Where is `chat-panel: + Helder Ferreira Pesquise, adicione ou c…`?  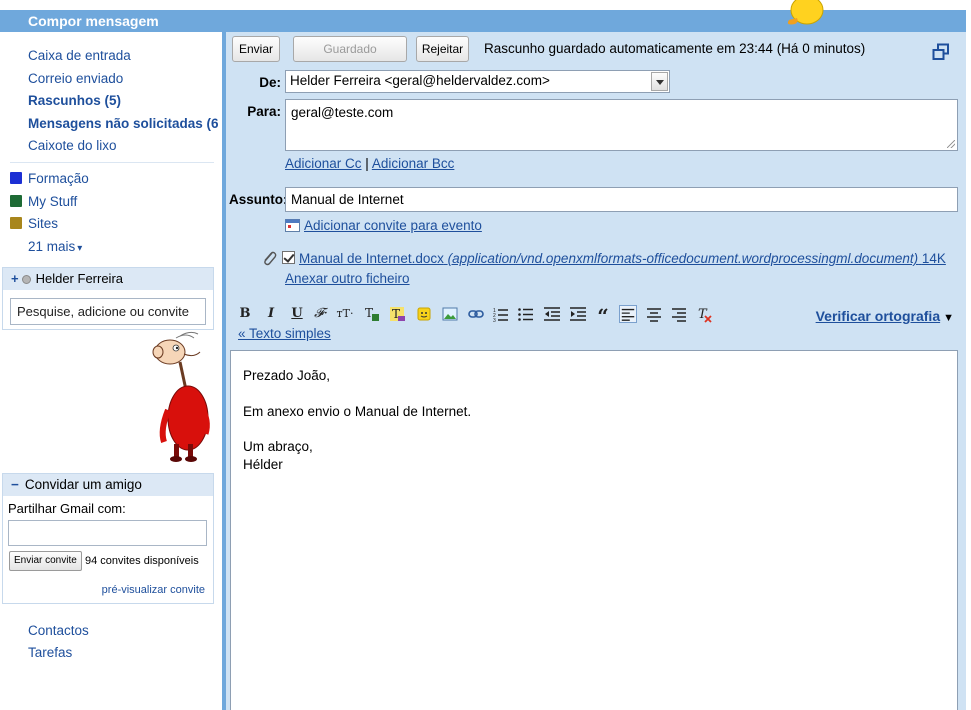
chat-panel: + Helder Ferreira Pesquise, adicione ou c… is located at coordinates (108, 298).